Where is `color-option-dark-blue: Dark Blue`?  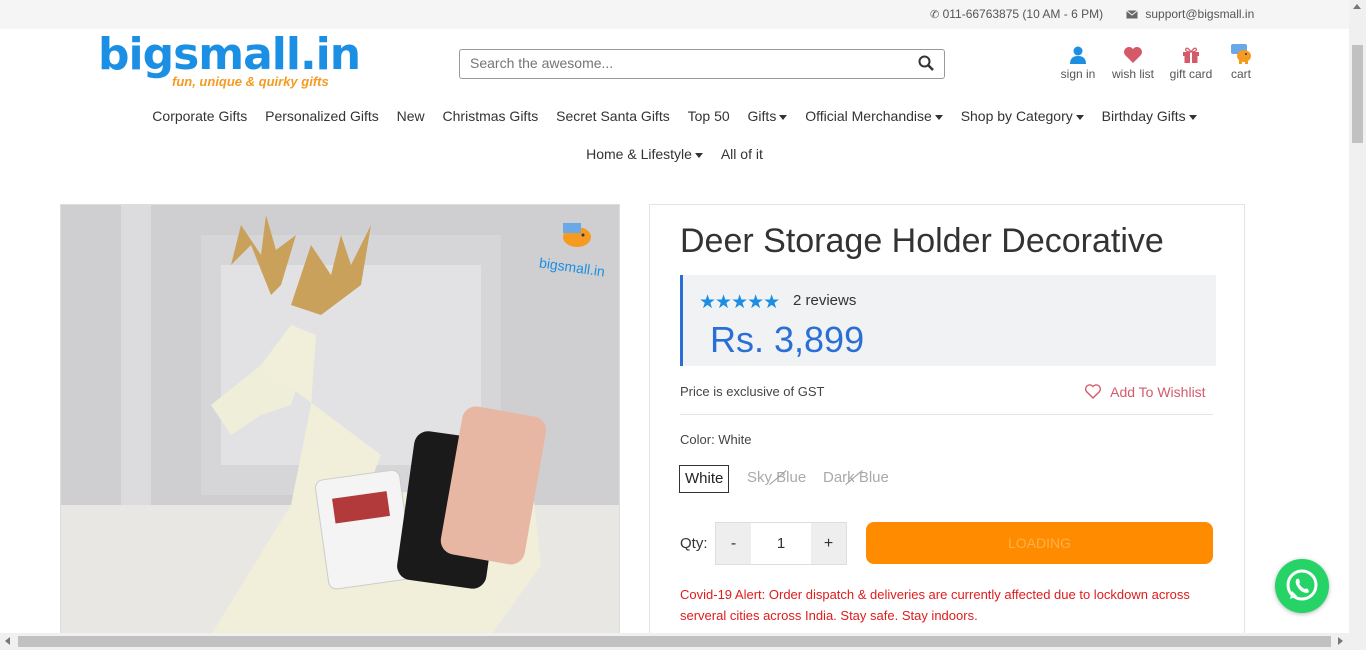
color-option-dark-blue: Dark Blue is located at coordinates (856, 478).